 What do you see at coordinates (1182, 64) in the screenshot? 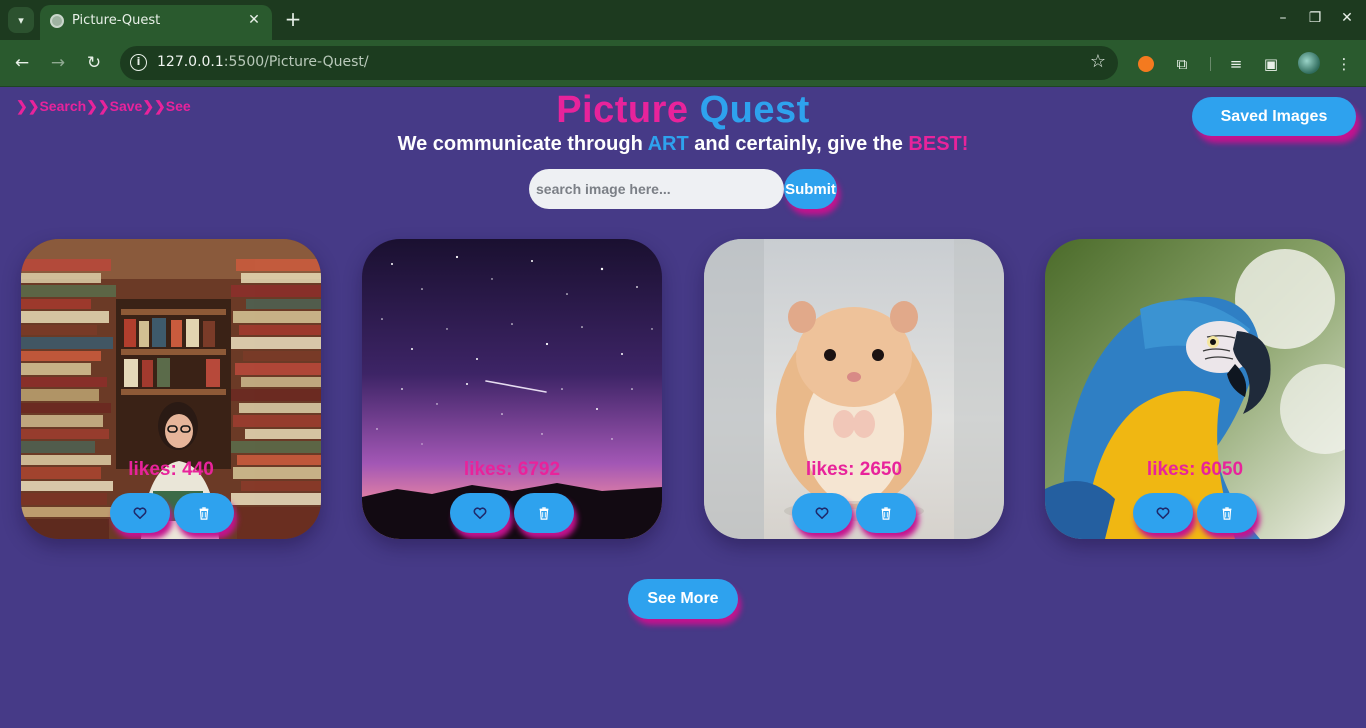
I see `extensions-puzzle-icon: ⧉` at bounding box center [1182, 64].